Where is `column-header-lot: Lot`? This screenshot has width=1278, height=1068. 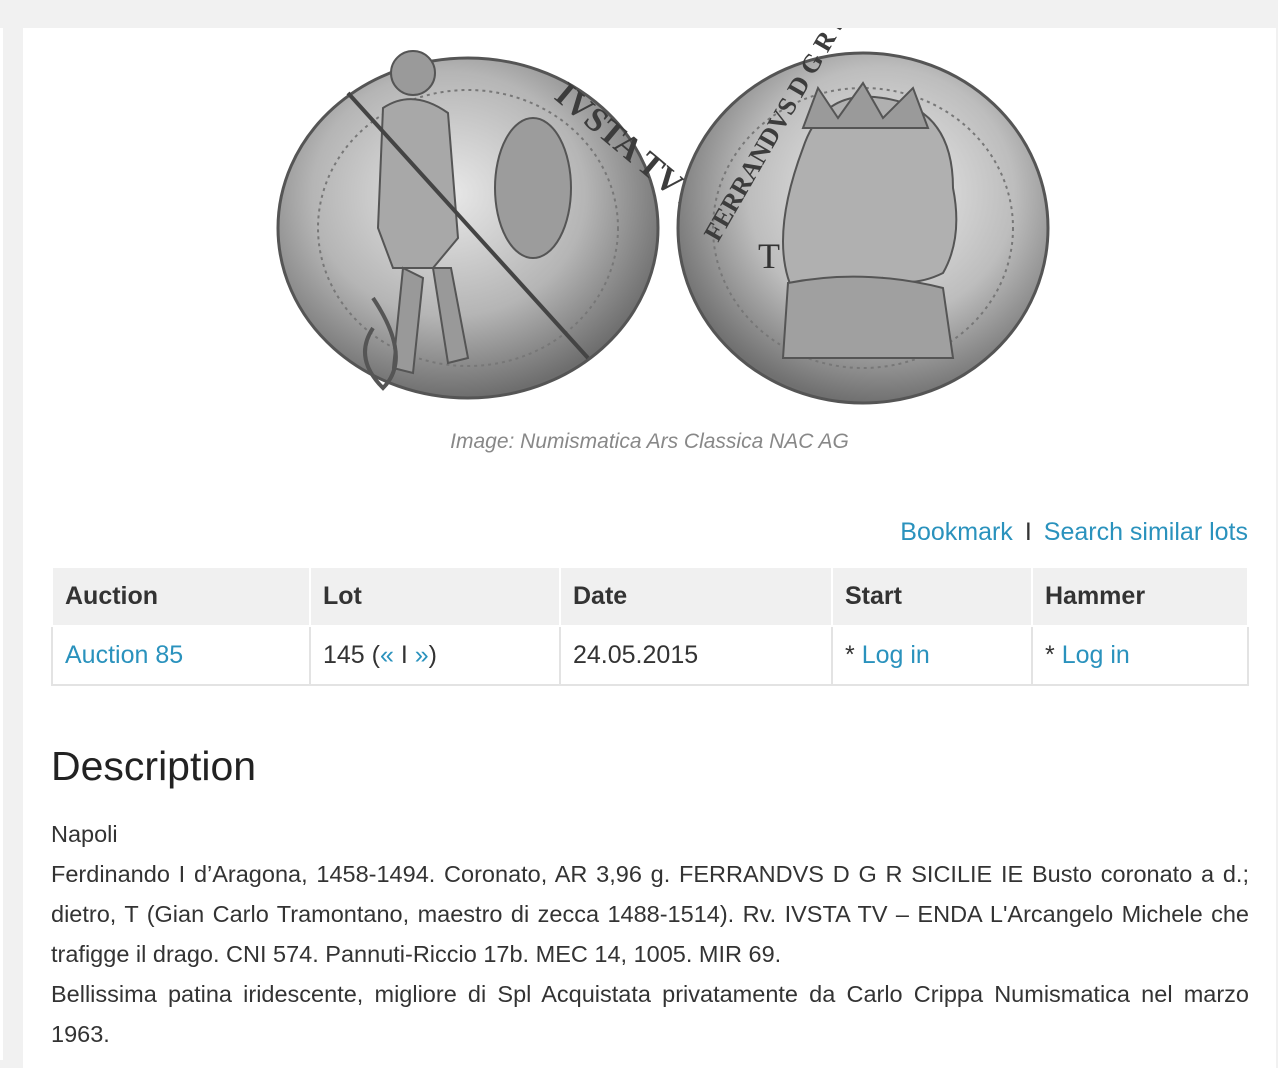 column-header-lot: Lot is located at coordinates (435, 596).